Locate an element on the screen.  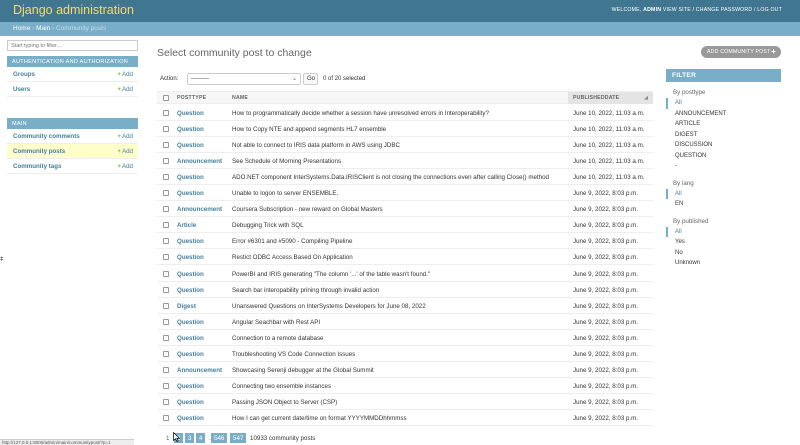
nav-filter-input is located at coordinates (72, 45).